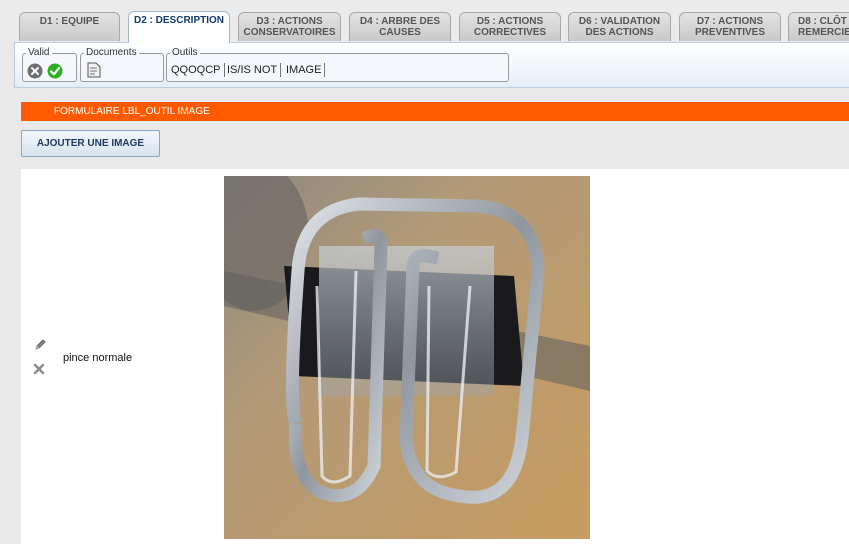  Describe the element at coordinates (400, 26) in the screenshot. I see `tab-d4-arbre-des-causes: D4 : ARBRE DES CAUSES` at that location.